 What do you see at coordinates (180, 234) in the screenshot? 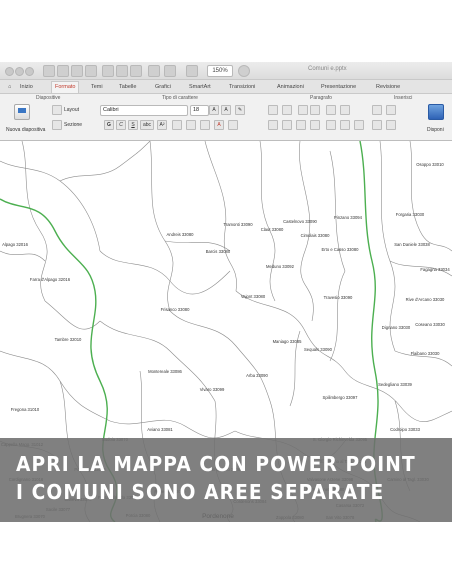
I see `svg-text: Andreis 33080` at bounding box center [180, 234].